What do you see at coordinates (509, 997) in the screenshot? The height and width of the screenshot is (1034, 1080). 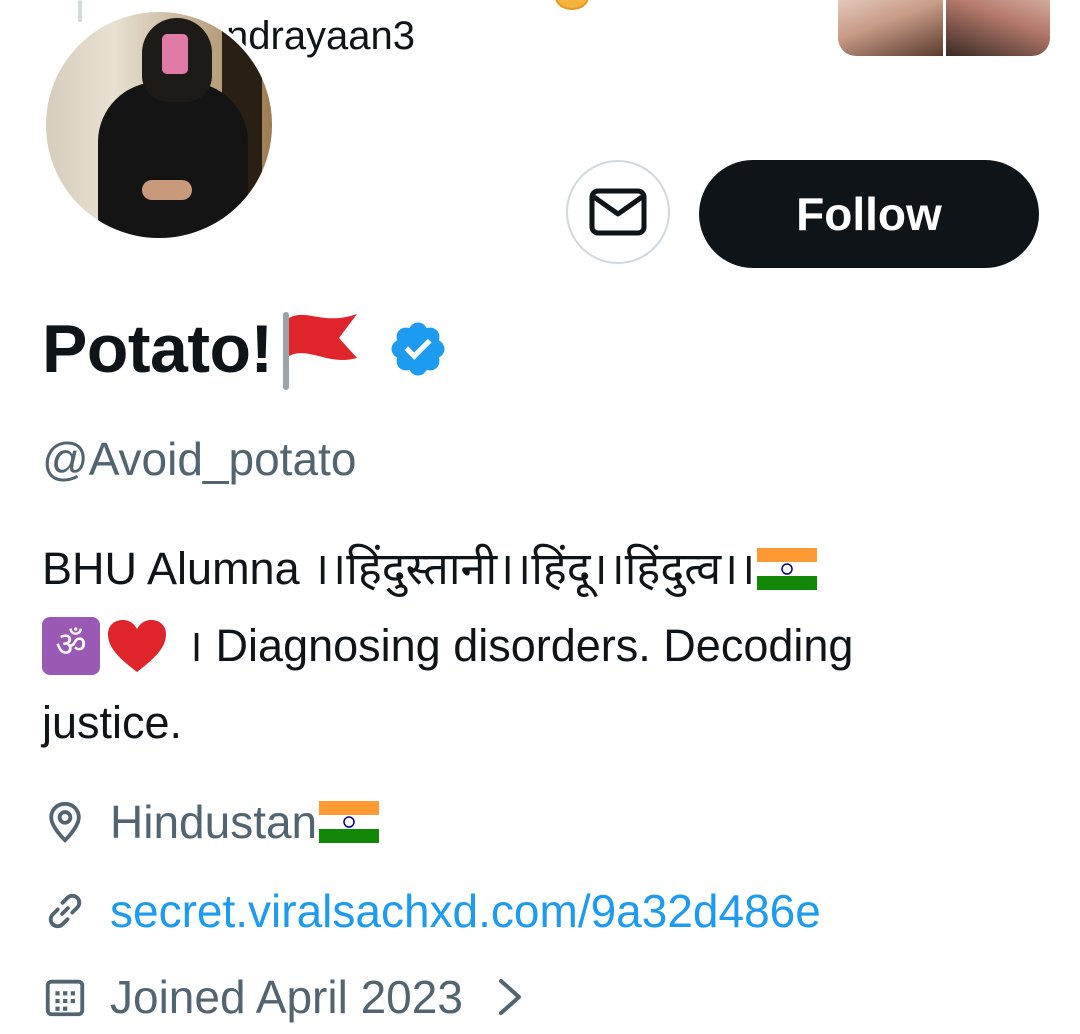 I see `chevron-right-icon` at bounding box center [509, 997].